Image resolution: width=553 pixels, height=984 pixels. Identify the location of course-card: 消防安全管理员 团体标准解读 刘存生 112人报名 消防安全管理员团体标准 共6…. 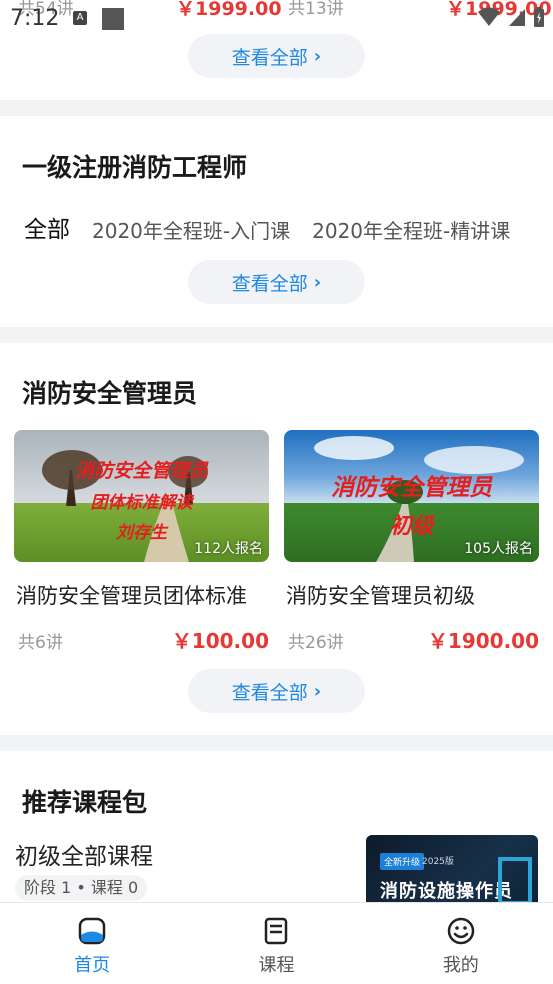
(141, 541).